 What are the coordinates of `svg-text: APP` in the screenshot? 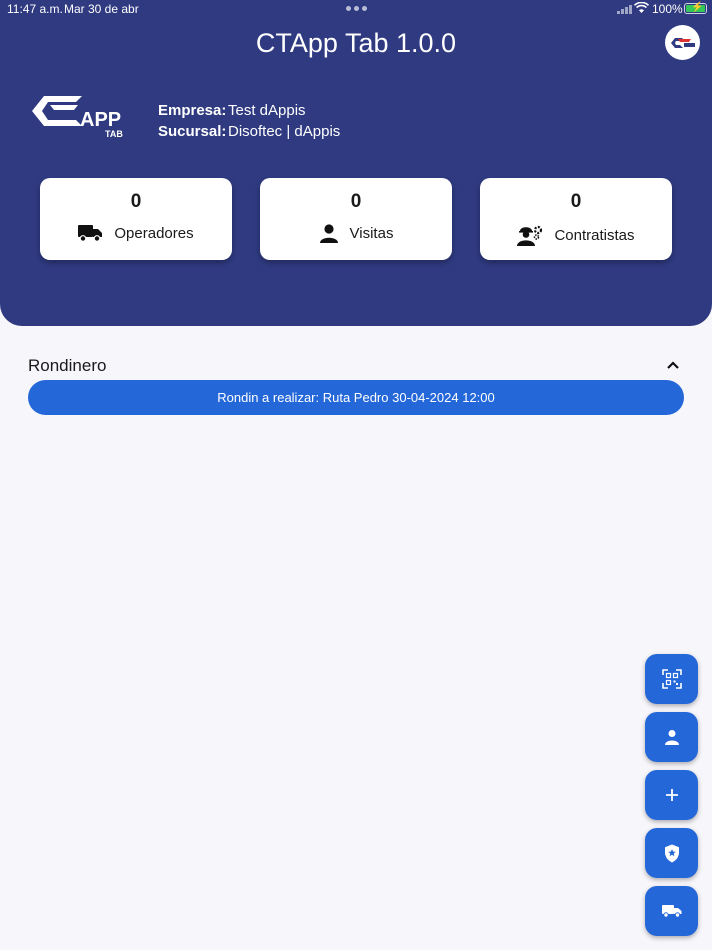 It's located at (100, 120).